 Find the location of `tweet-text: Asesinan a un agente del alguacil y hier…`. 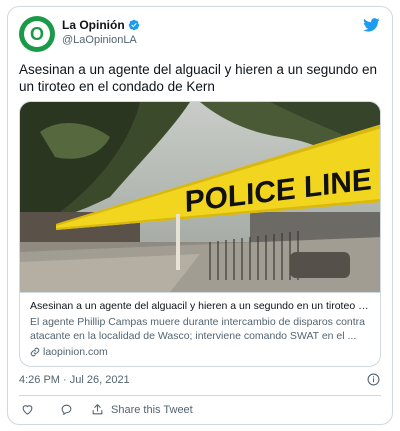

tweet-text: Asesinan a un agente del alguacil y hier… is located at coordinates (198, 78).